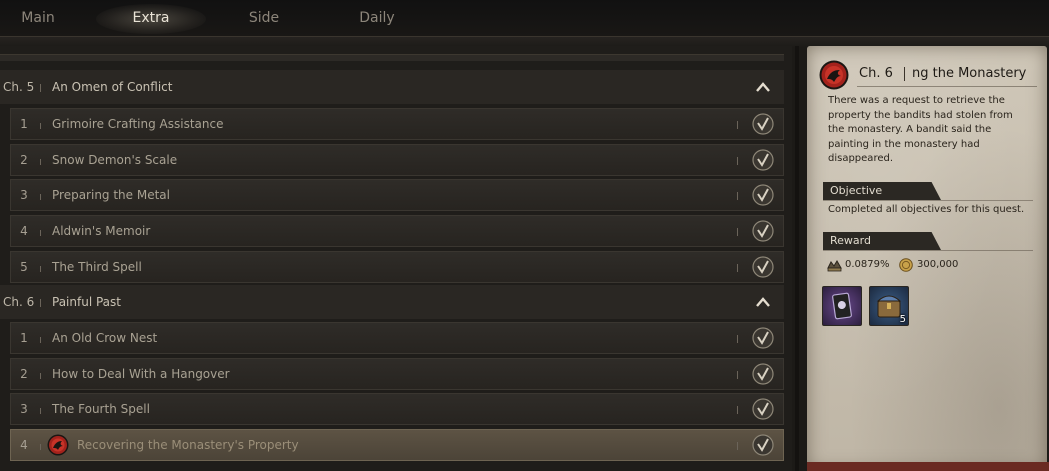 This screenshot has height=471, width=1049. Describe the element at coordinates (797, 258) in the screenshot. I see `quest-list-scrollbar` at that location.